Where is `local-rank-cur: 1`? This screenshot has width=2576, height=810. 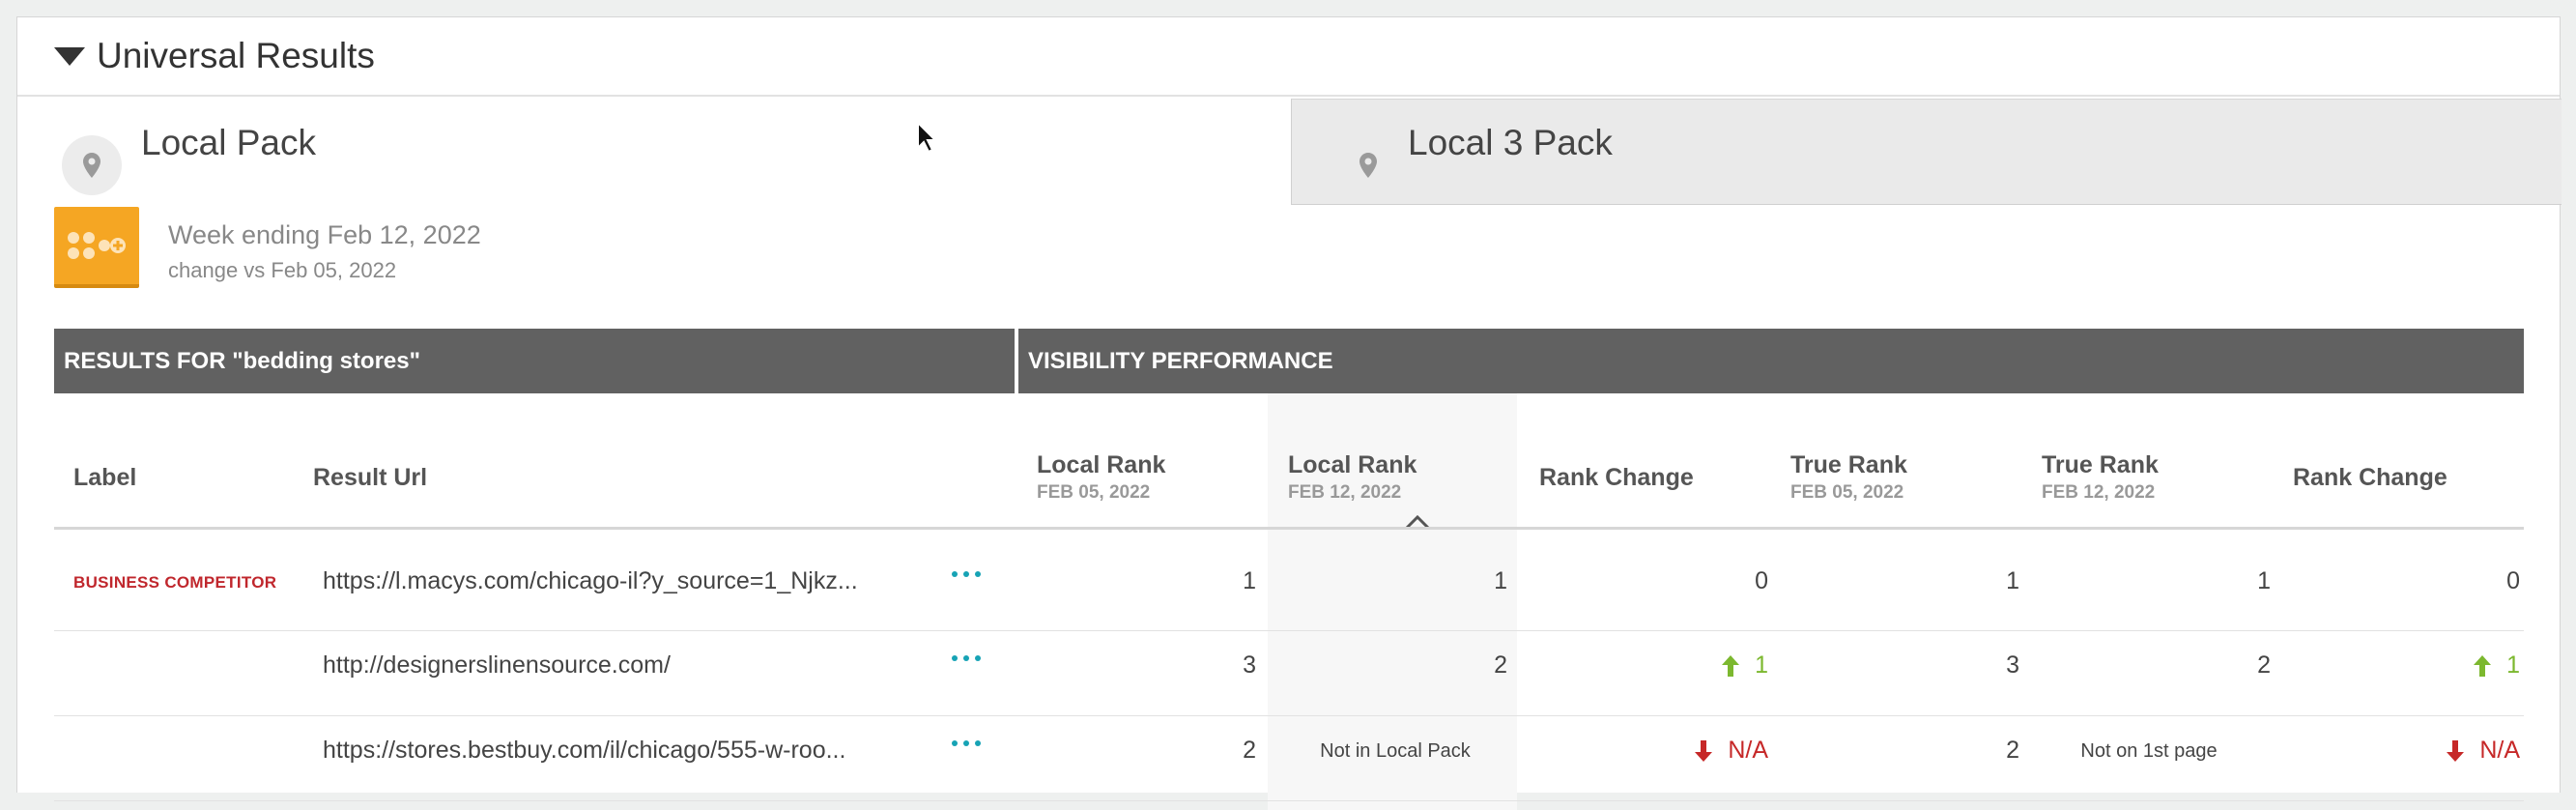
local-rank-cur: 1 is located at coordinates (1501, 580).